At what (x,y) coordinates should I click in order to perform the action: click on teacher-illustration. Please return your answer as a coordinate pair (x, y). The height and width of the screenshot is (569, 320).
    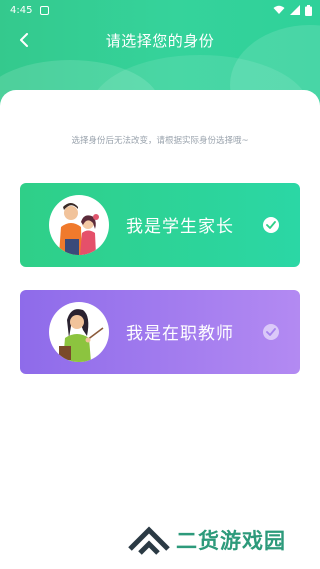
    Looking at the image, I should click on (81, 335).